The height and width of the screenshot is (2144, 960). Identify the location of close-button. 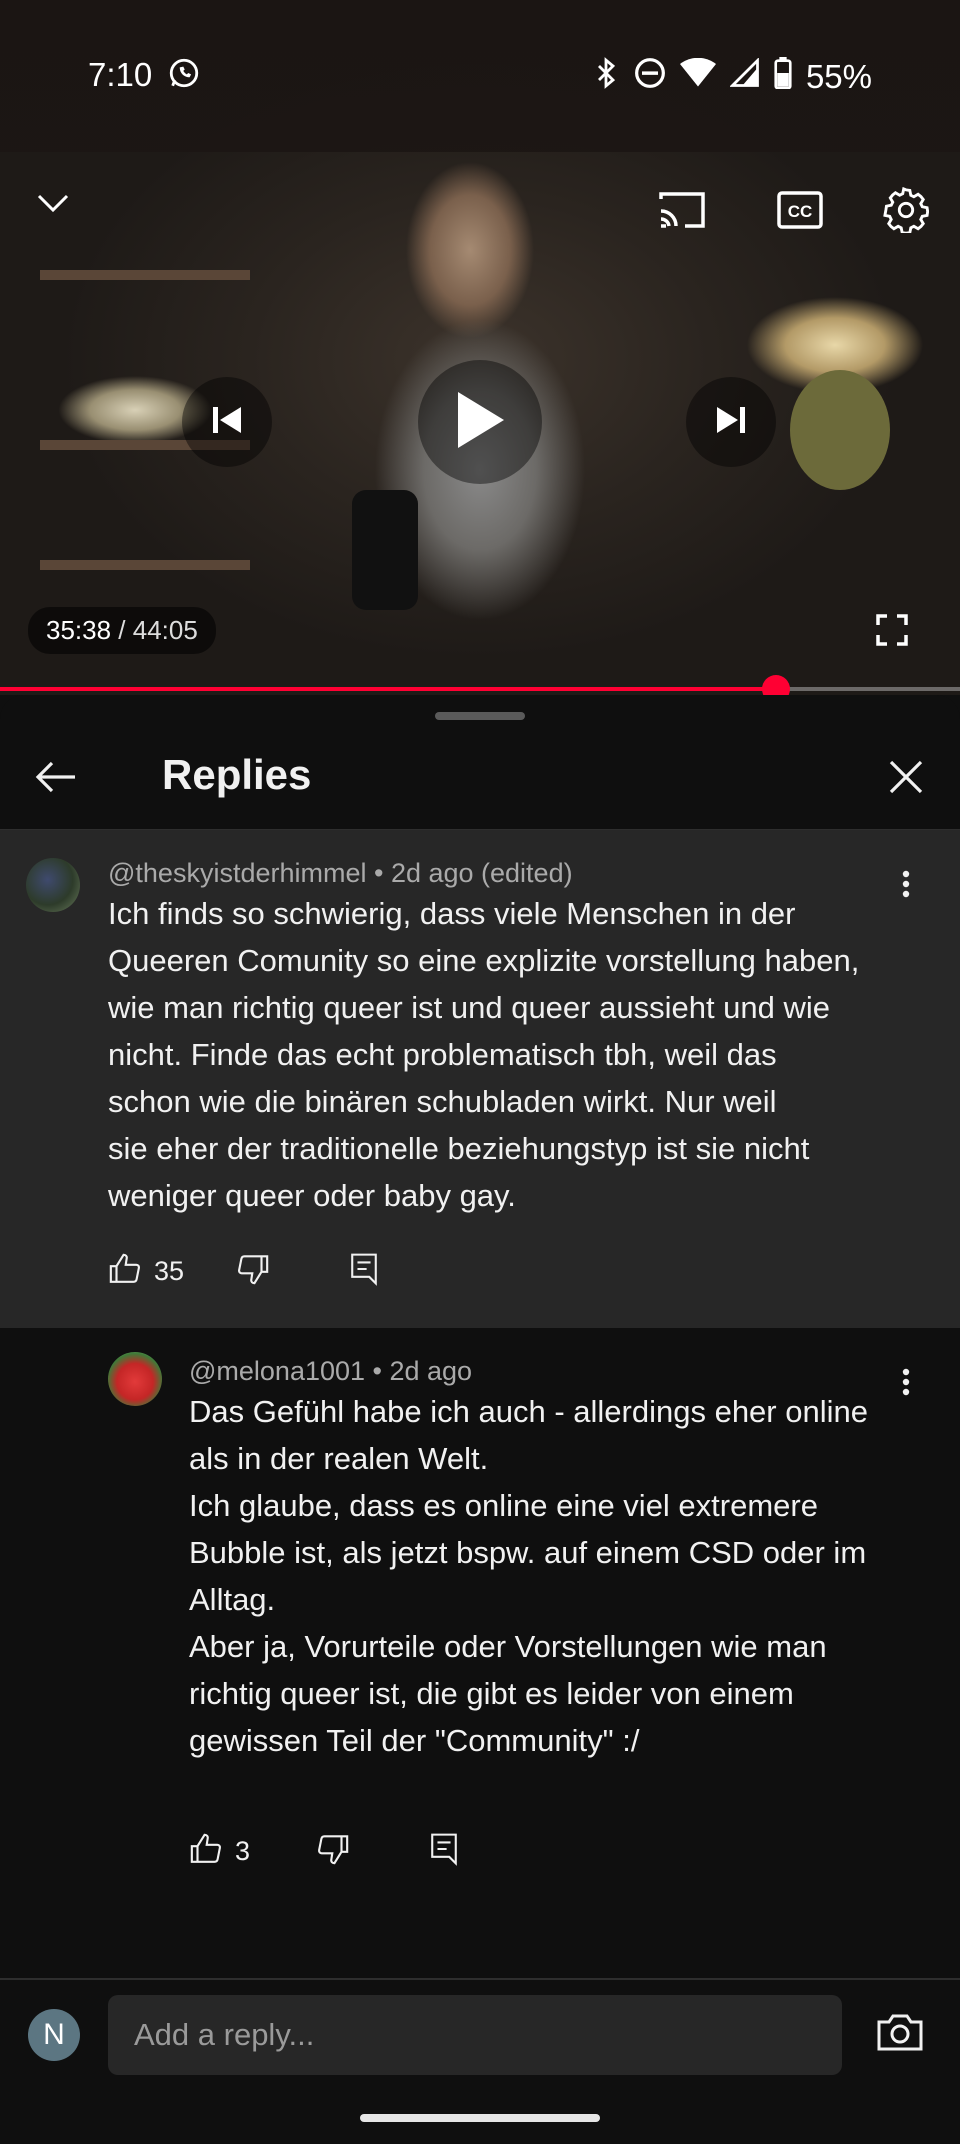
(906, 779).